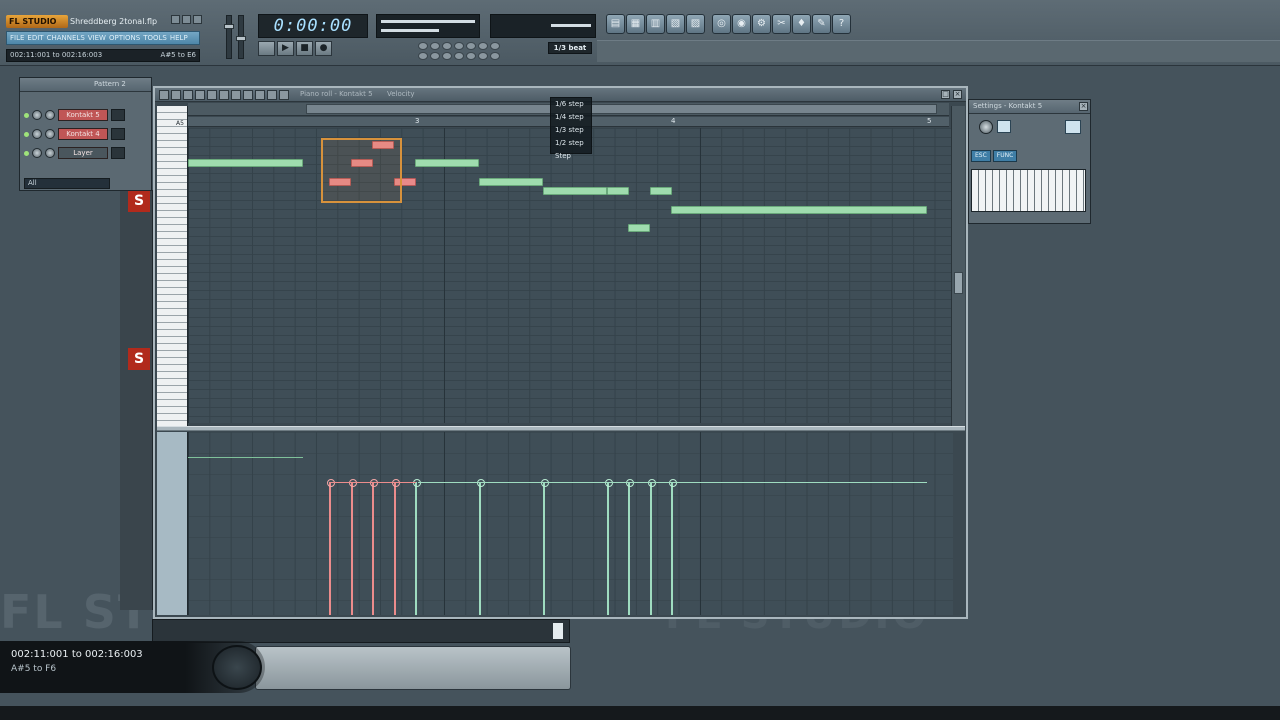 The height and width of the screenshot is (720, 1280). What do you see at coordinates (176, 95) in the screenshot?
I see `magnet-icon` at bounding box center [176, 95].